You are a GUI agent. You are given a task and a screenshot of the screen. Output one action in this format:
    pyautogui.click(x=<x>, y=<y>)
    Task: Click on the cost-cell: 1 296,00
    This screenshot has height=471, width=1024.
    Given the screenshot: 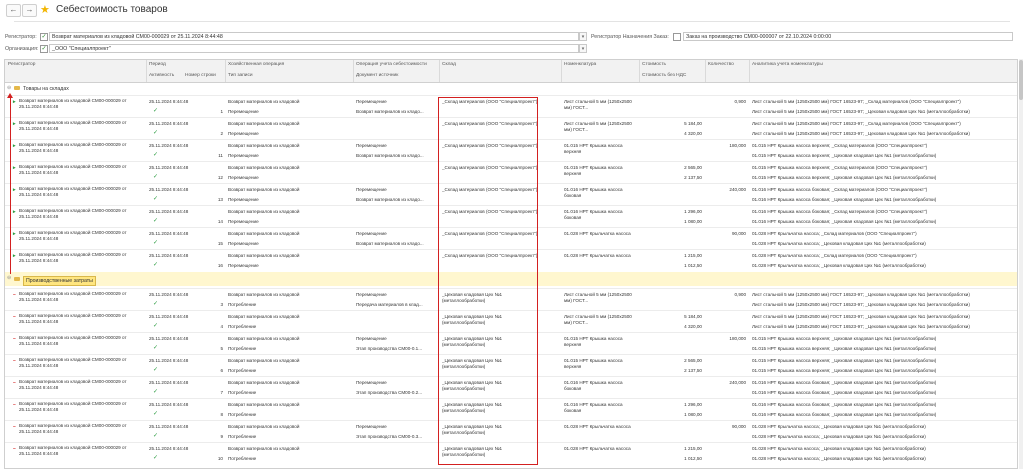 What is the action you would take?
    pyautogui.click(x=693, y=211)
    